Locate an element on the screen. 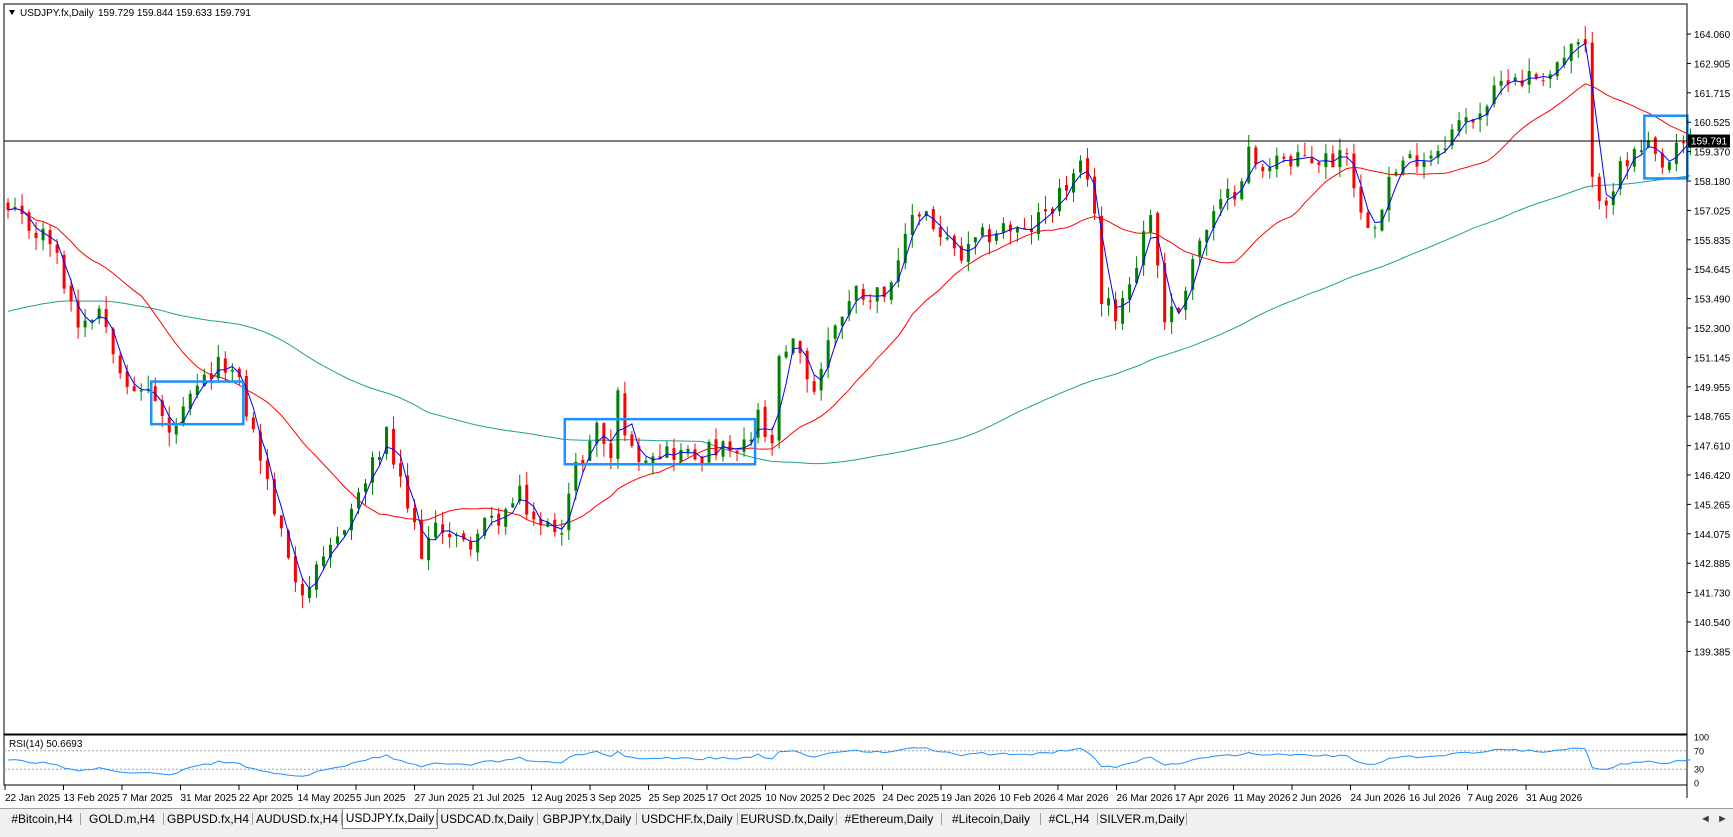 The width and height of the screenshot is (1733, 837). price-tick-label: 164.060 is located at coordinates (1712, 35).